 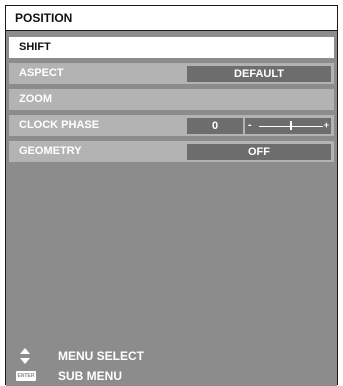 What do you see at coordinates (250, 125) in the screenshot?
I see `slider-minus-label: -` at bounding box center [250, 125].